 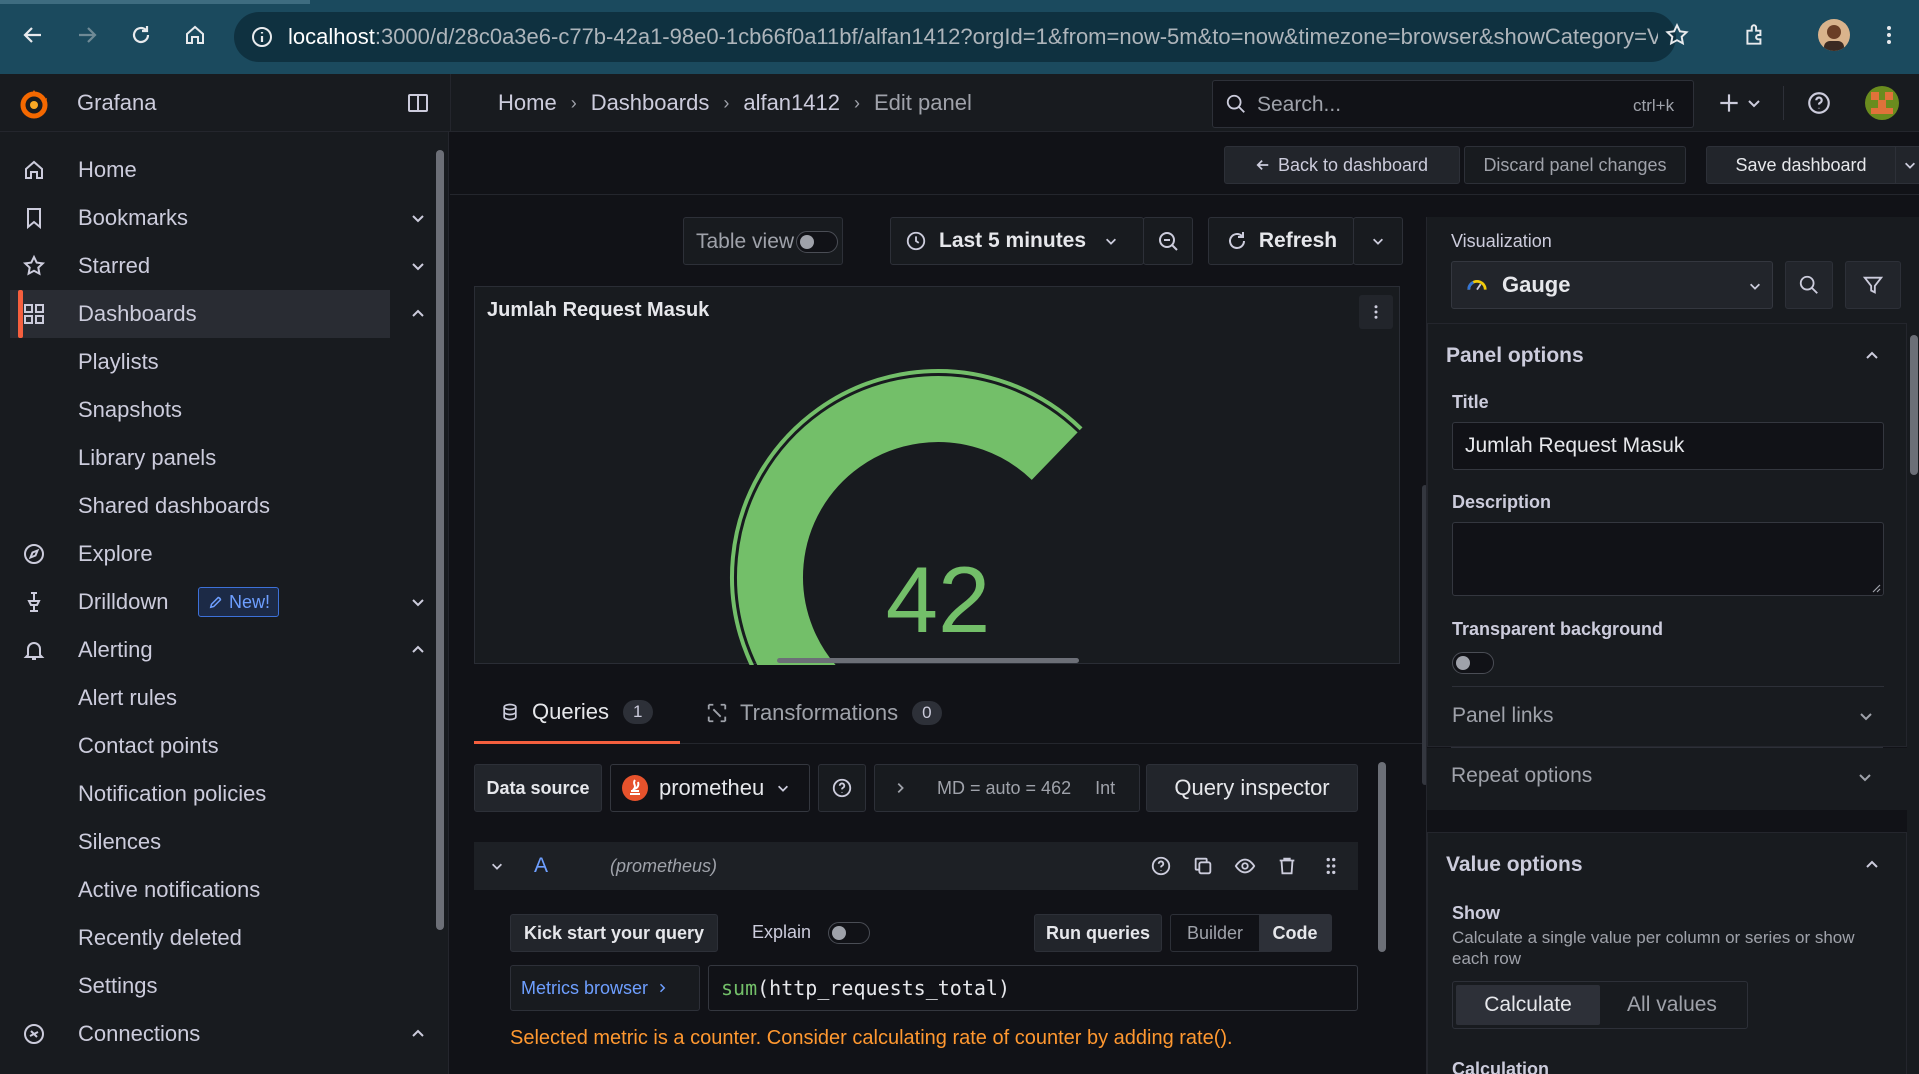 What do you see at coordinates (1007, 788) in the screenshot?
I see `query-options-button: MD = auto = 462 Int` at bounding box center [1007, 788].